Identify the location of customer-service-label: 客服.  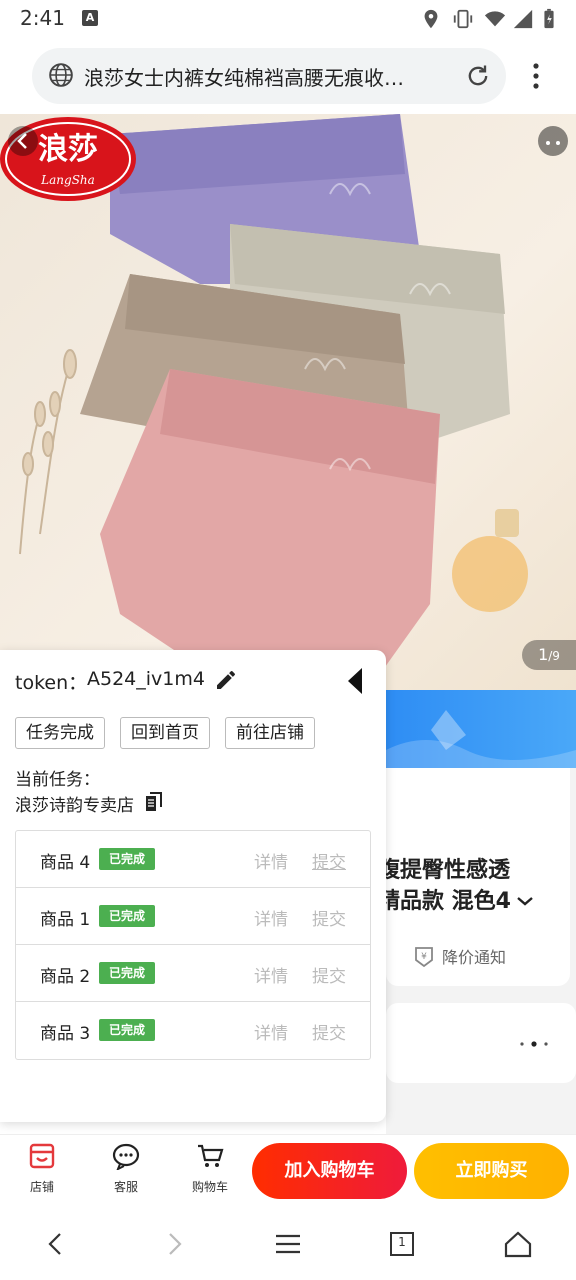
(125, 1187).